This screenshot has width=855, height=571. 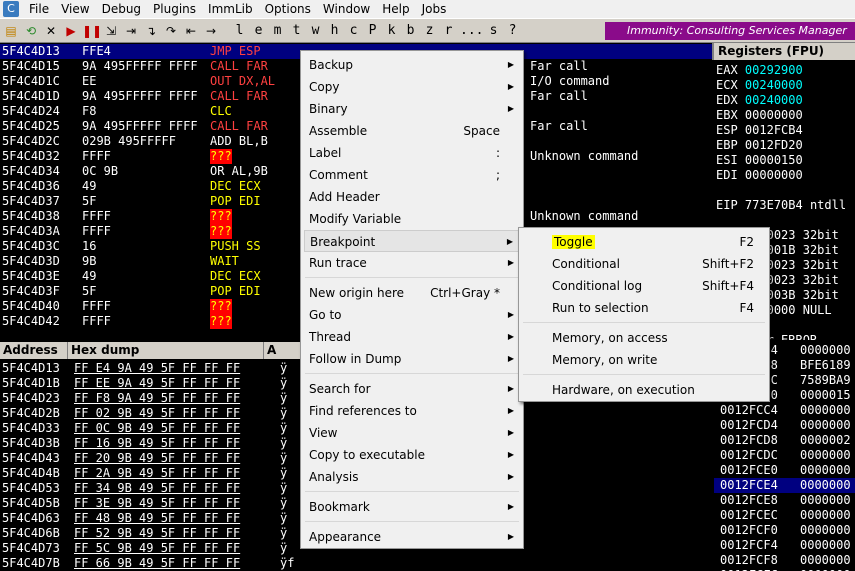 What do you see at coordinates (412, 87) in the screenshot?
I see `context-menu-item-copy: Copy ▶` at bounding box center [412, 87].